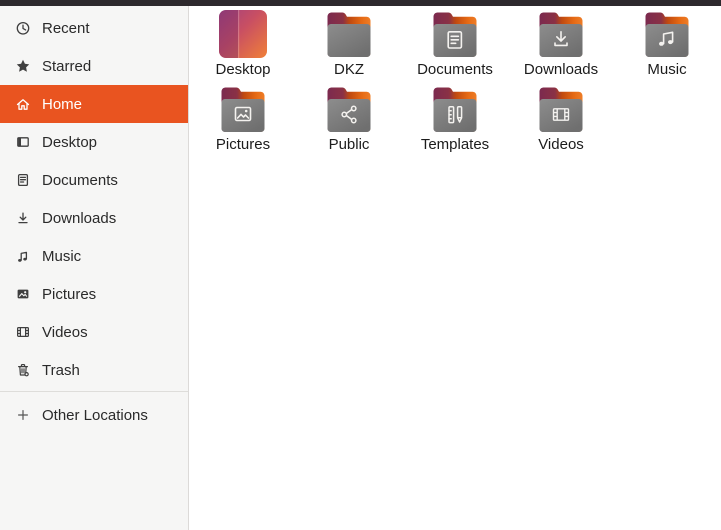  Describe the element at coordinates (94, 28) in the screenshot. I see `sidebar-item-recent: Recent` at that location.